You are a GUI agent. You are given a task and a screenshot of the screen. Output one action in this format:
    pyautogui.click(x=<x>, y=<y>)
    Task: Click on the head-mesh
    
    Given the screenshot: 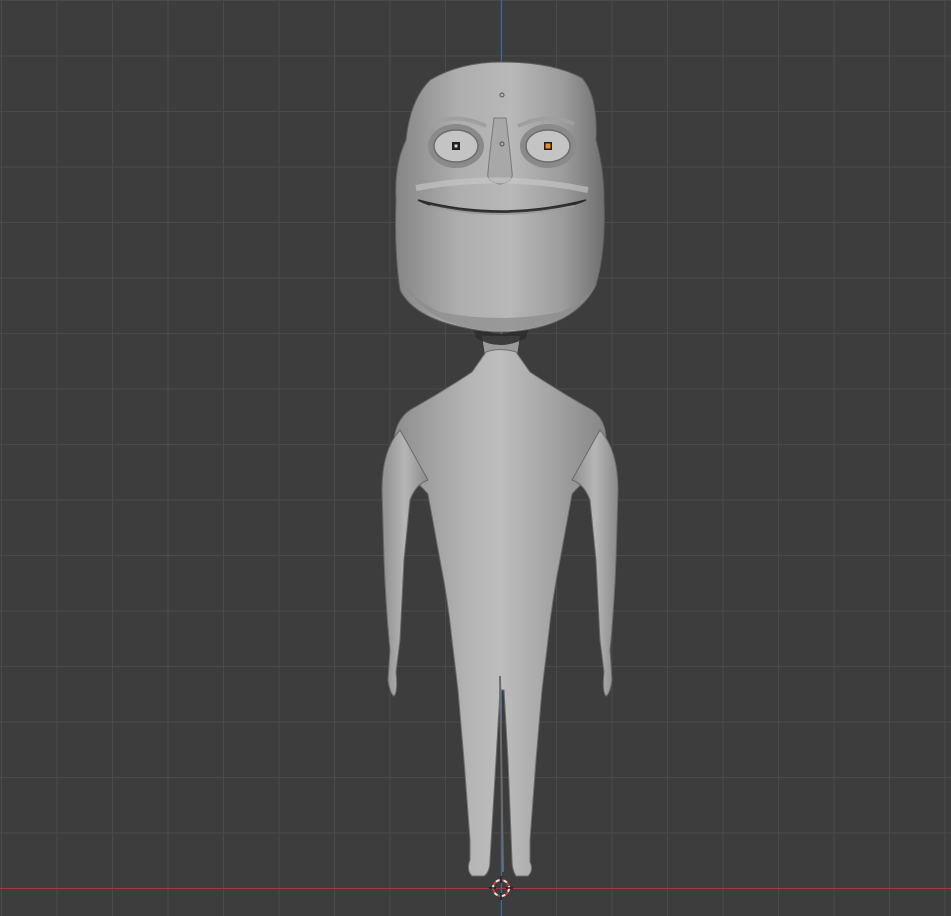 What is the action you would take?
    pyautogui.click(x=500, y=197)
    